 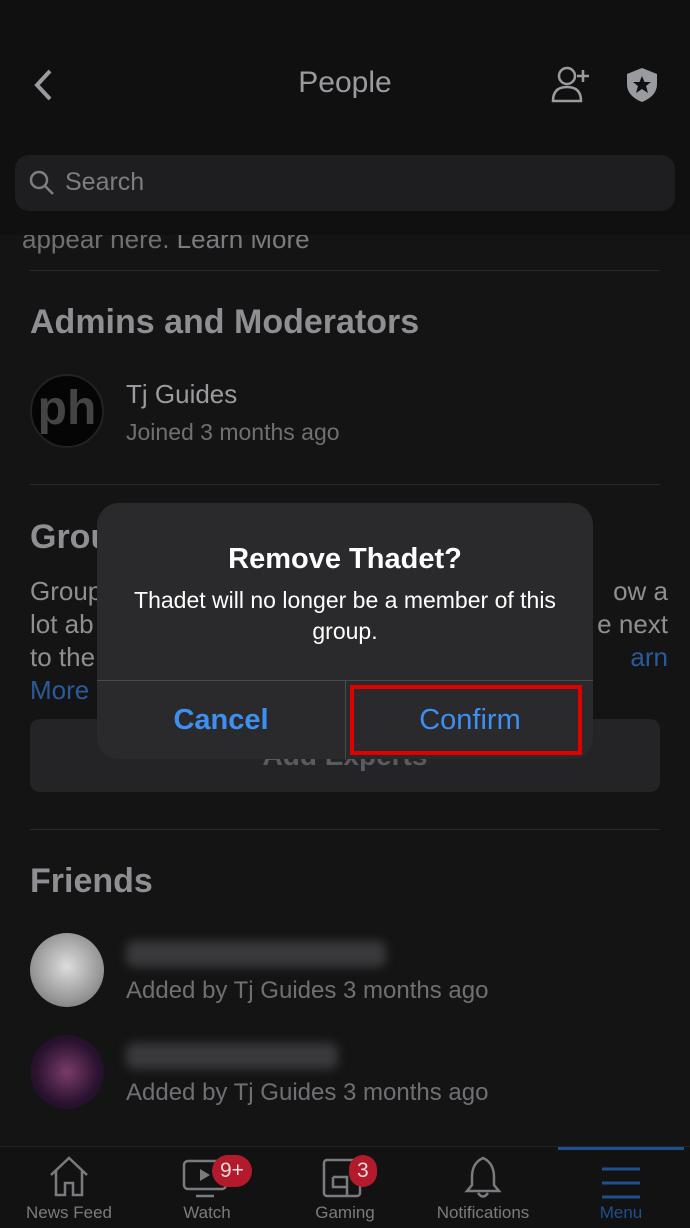 What do you see at coordinates (621, 1183) in the screenshot?
I see `menu-icon` at bounding box center [621, 1183].